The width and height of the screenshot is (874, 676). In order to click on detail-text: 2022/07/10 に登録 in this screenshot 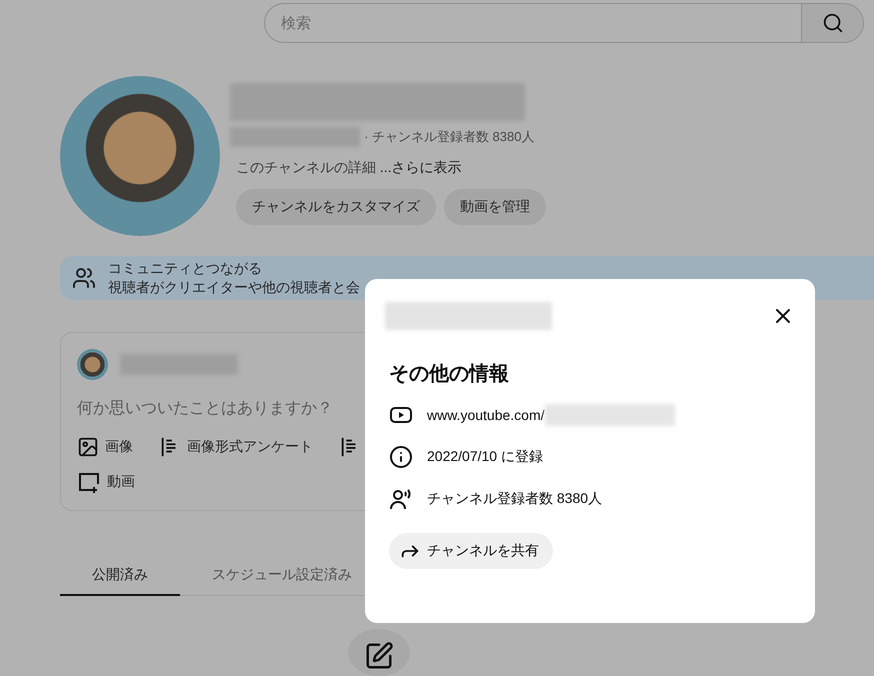, I will do `click(485, 457)`.